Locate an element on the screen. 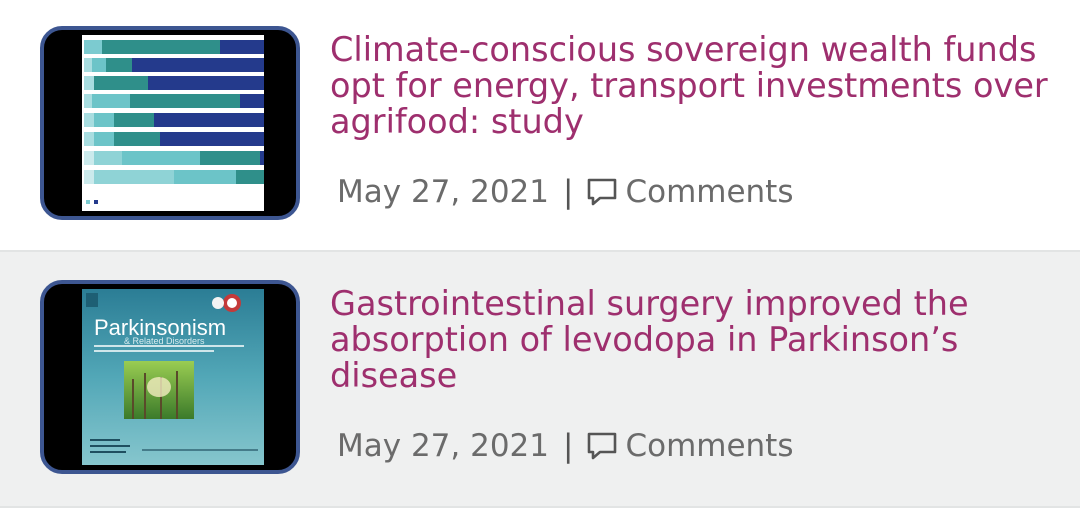  journal-subtitle: & Related Disorders is located at coordinates (164, 341).